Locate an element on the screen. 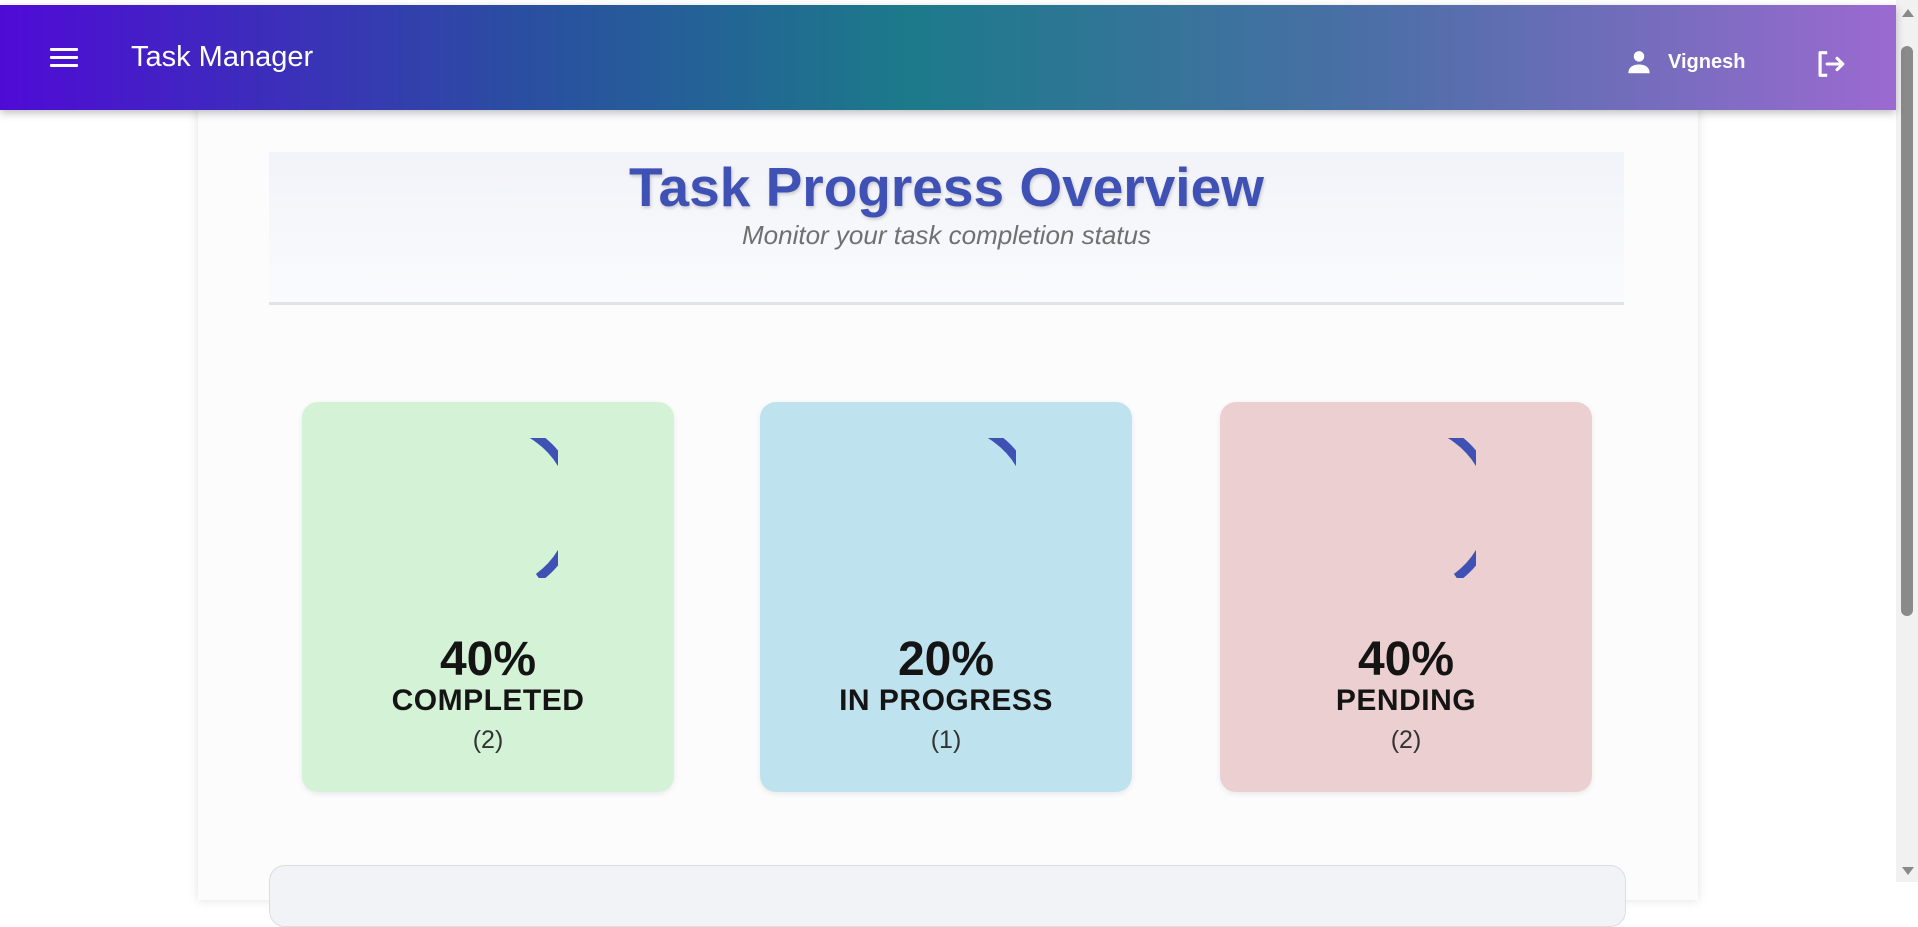 The width and height of the screenshot is (1918, 927). user-menu: Vignesh is located at coordinates (1684, 62).